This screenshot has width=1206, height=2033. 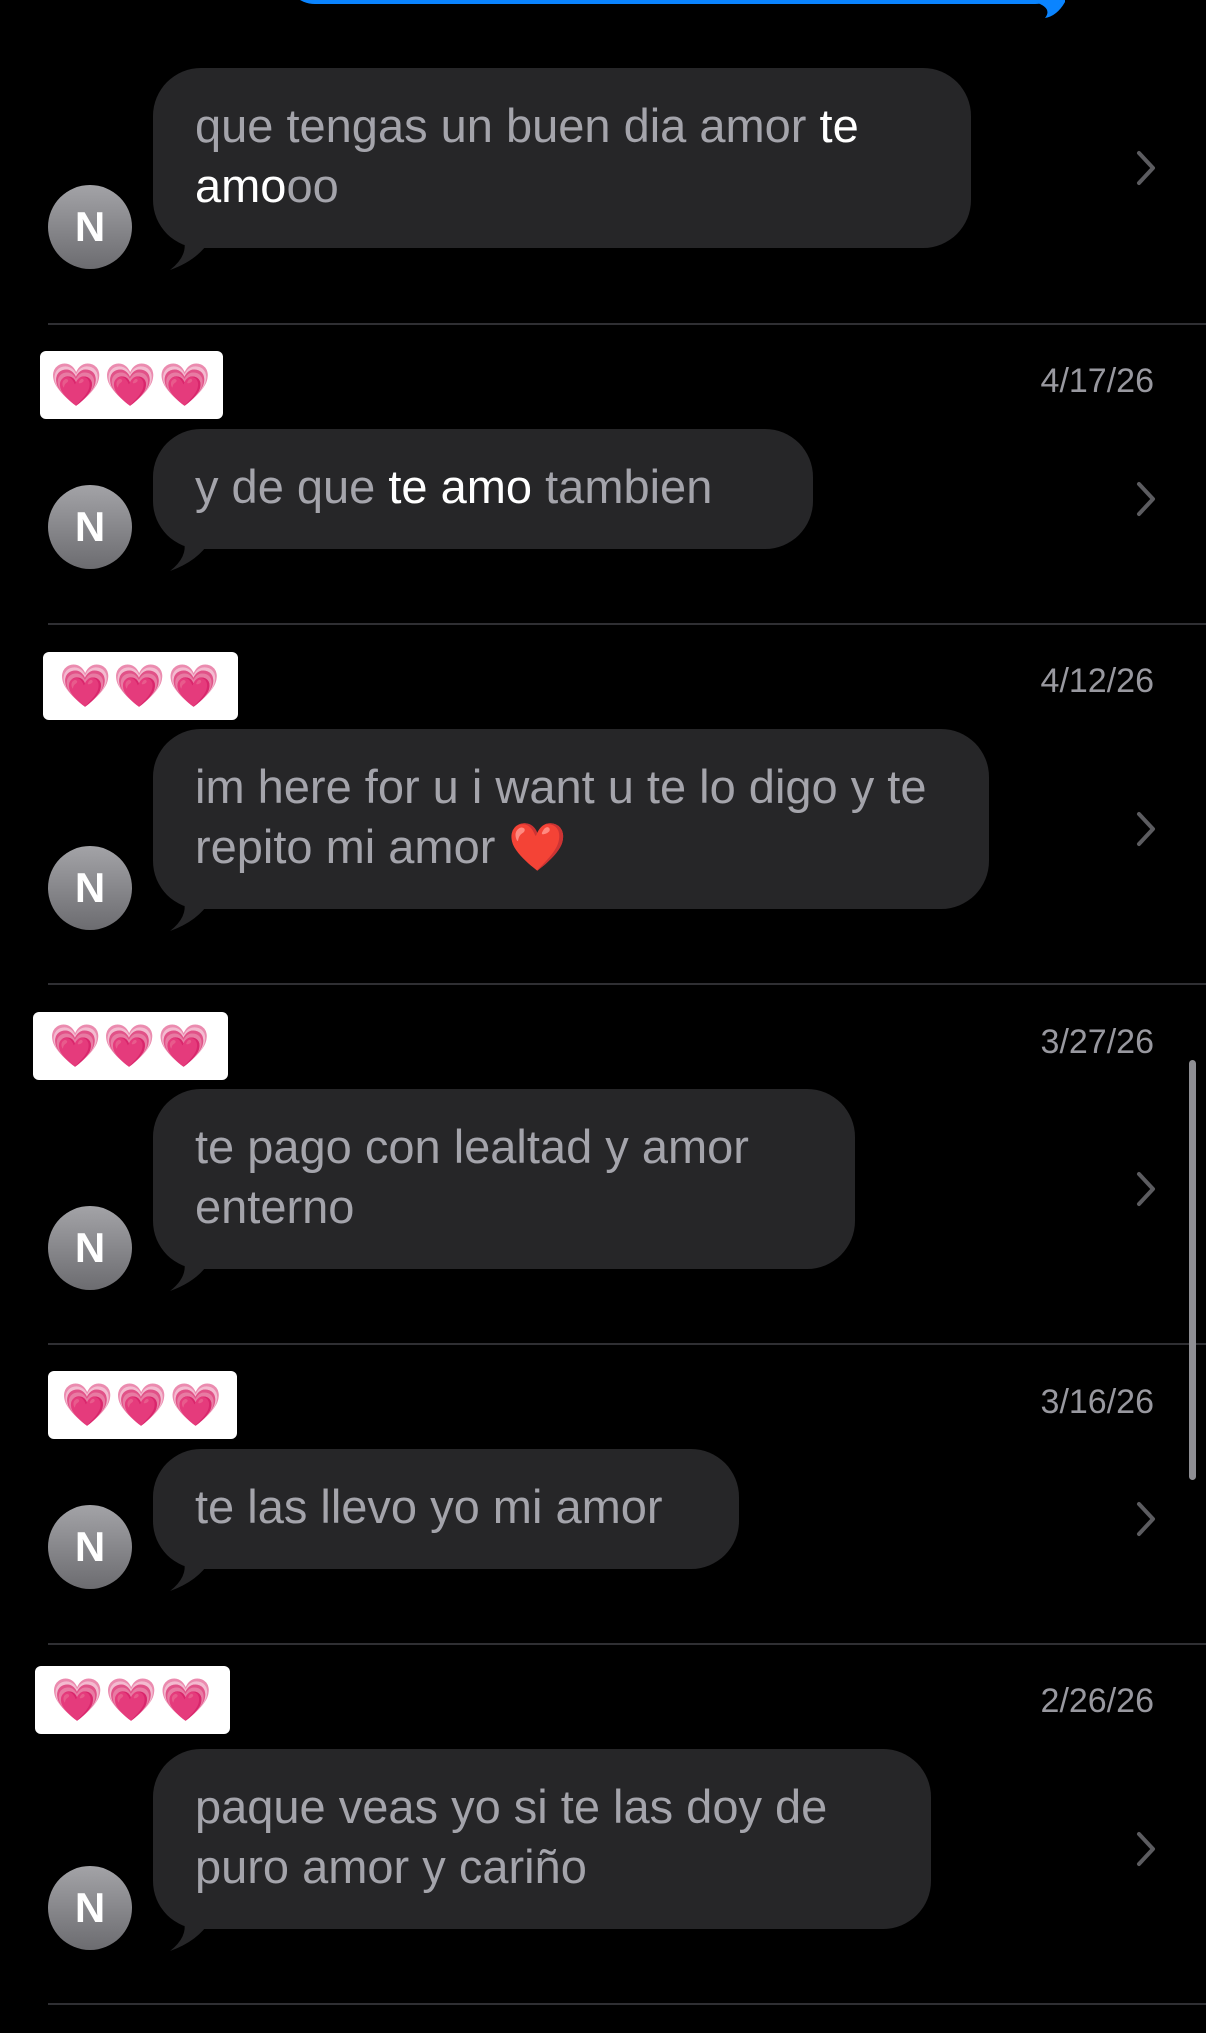 What do you see at coordinates (507, 125) in the screenshot?
I see `message-text: que tengas un buen dia amor` at bounding box center [507, 125].